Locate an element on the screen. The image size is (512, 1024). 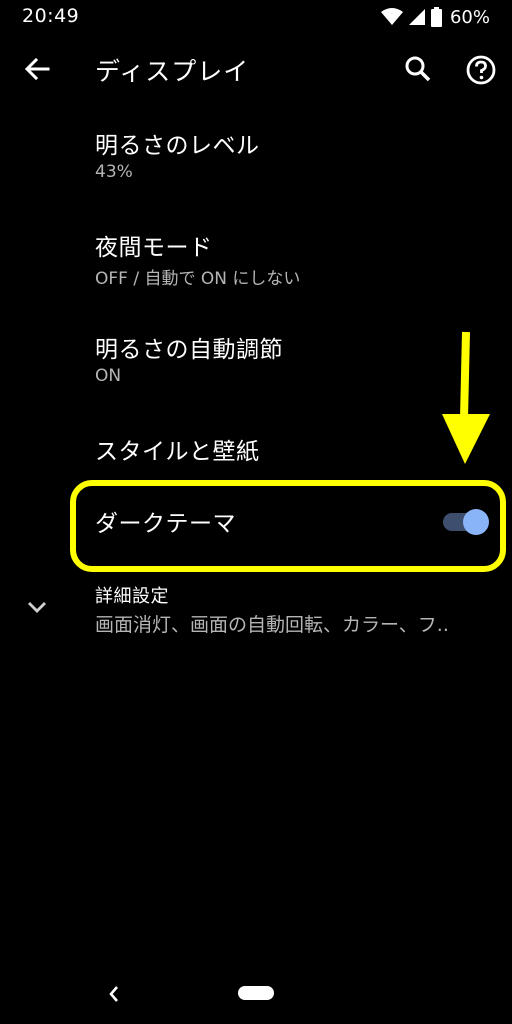
back-arrow-icon is located at coordinates (37, 69).